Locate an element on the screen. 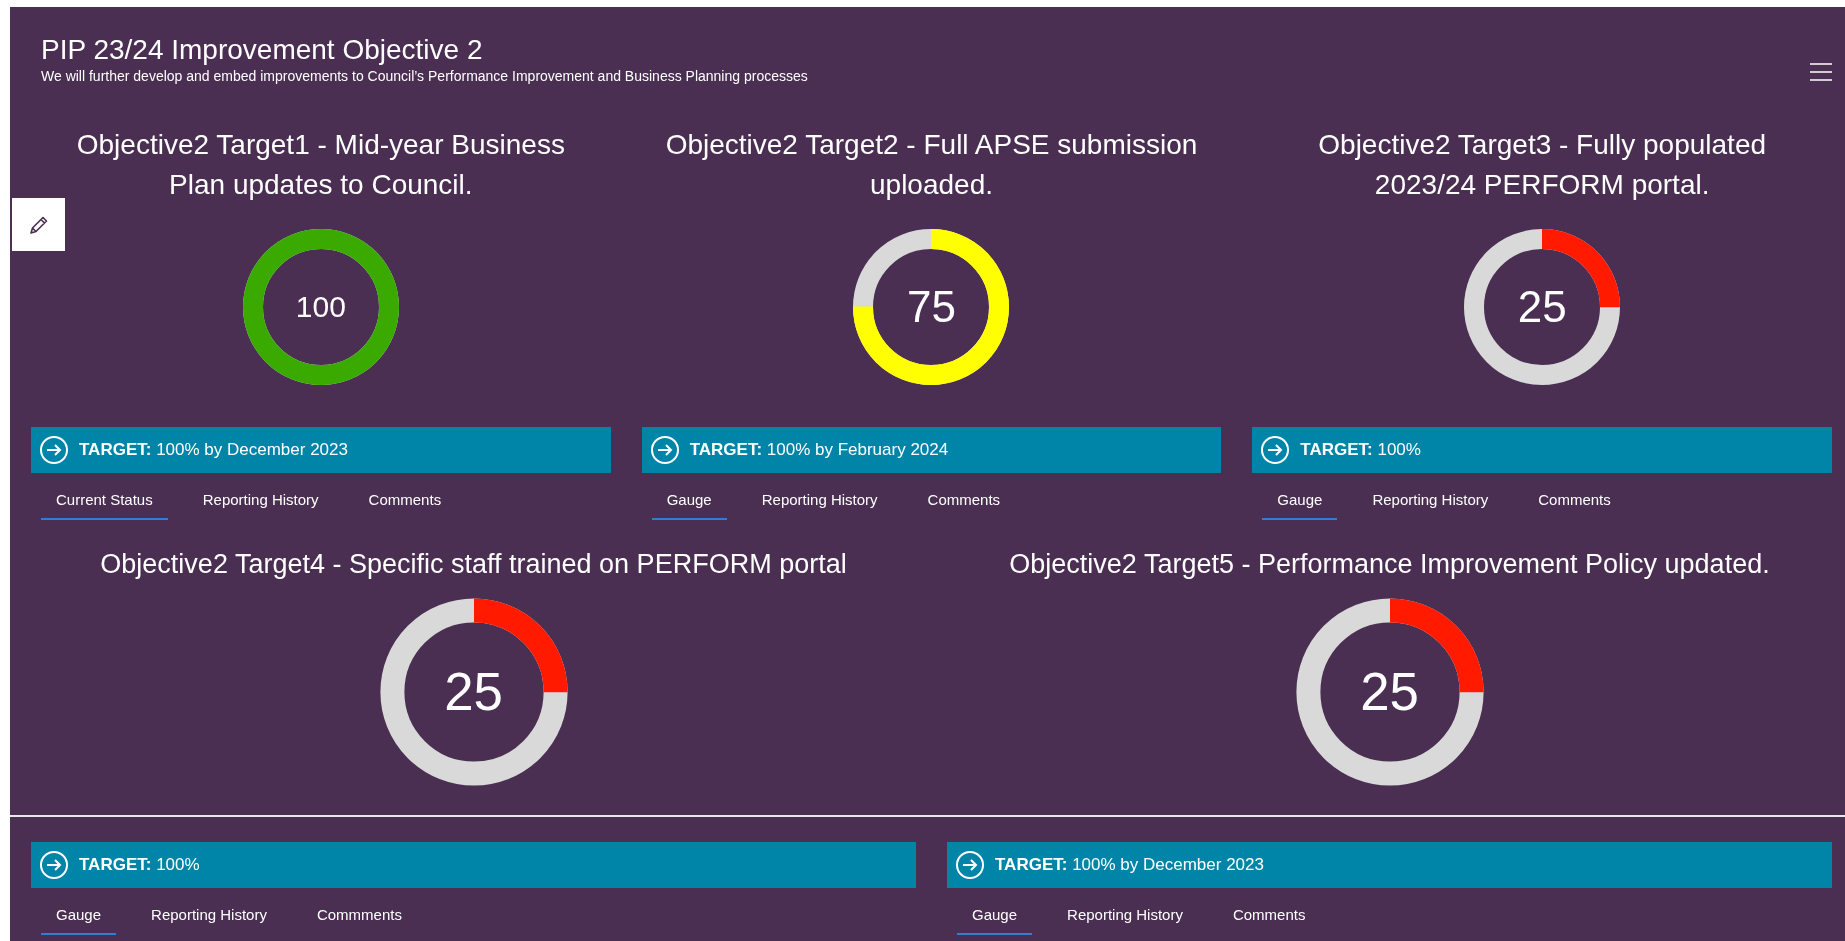 This screenshot has height=941, width=1845. card-title: Objective2 Target3 - Fully populated 2023/24 PERFORM portal. is located at coordinates (1542, 165).